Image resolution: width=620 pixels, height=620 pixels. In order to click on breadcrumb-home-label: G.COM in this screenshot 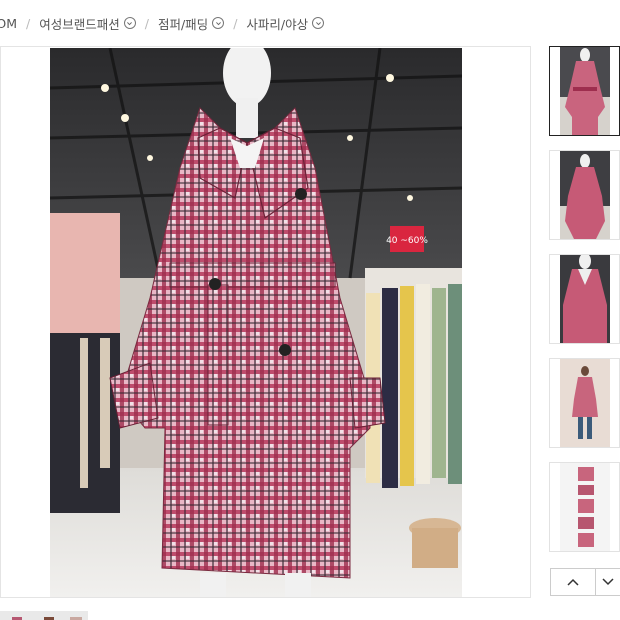, I will do `click(9, 23)`.